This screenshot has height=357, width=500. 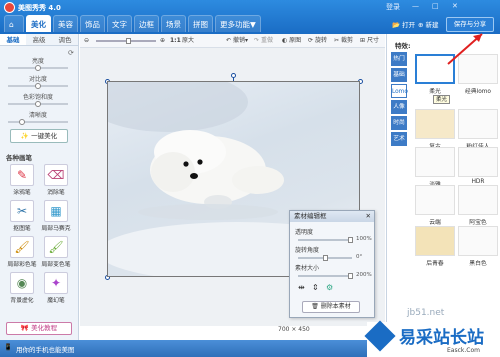 I want to click on eraser-pen-tool: ⌫ 消除笔, so click(x=56, y=181).